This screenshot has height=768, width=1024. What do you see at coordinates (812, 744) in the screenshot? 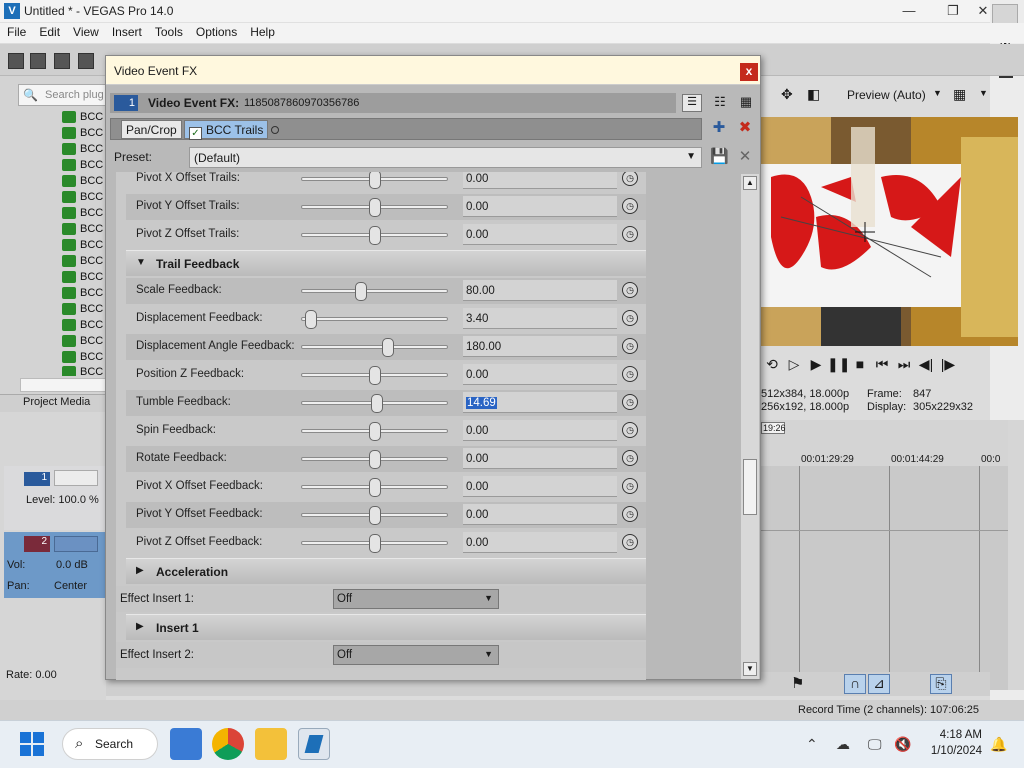
I see `chevron-up-icon: ⌃` at bounding box center [812, 744].